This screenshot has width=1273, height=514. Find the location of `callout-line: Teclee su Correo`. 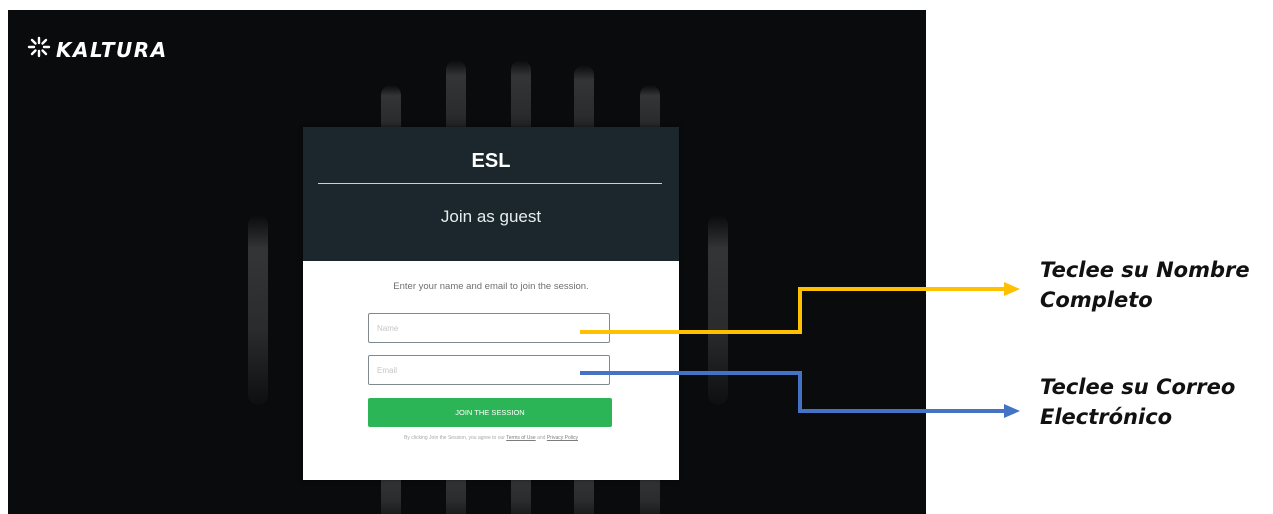

callout-line: Teclee su Correo is located at coordinates (1138, 387).